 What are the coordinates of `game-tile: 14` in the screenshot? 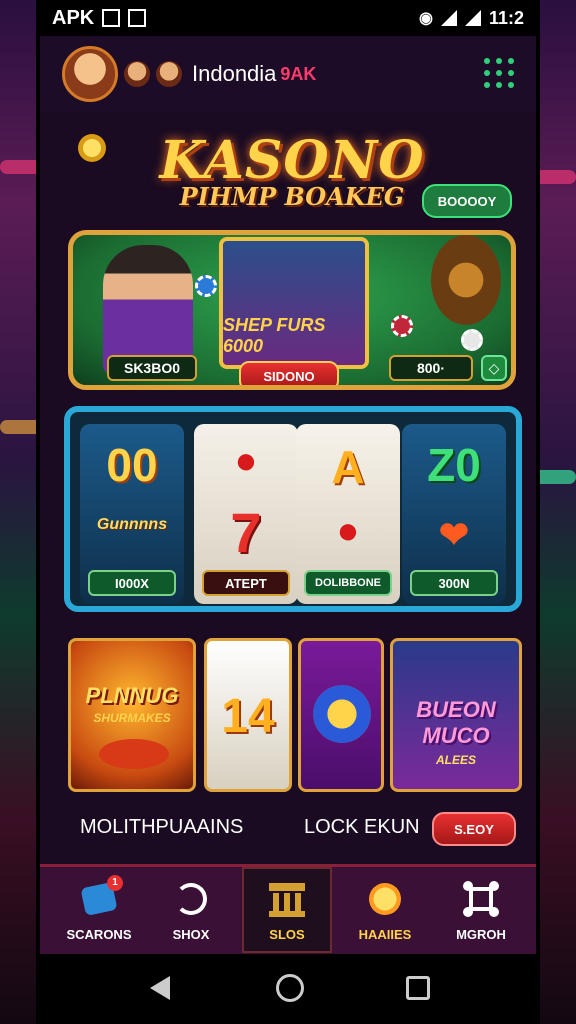 It's located at (248, 715).